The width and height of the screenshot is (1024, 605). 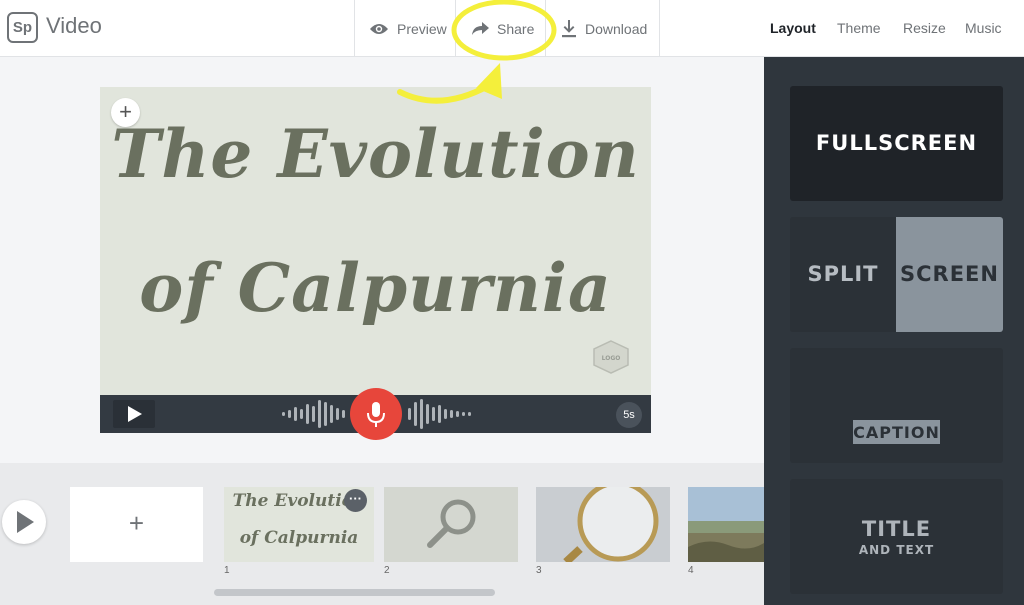 What do you see at coordinates (355, 500) in the screenshot?
I see `slide-options-button: ···` at bounding box center [355, 500].